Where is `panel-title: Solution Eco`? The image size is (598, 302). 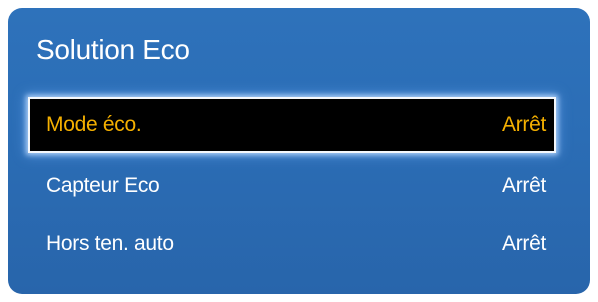 panel-title: Solution Eco is located at coordinates (113, 49).